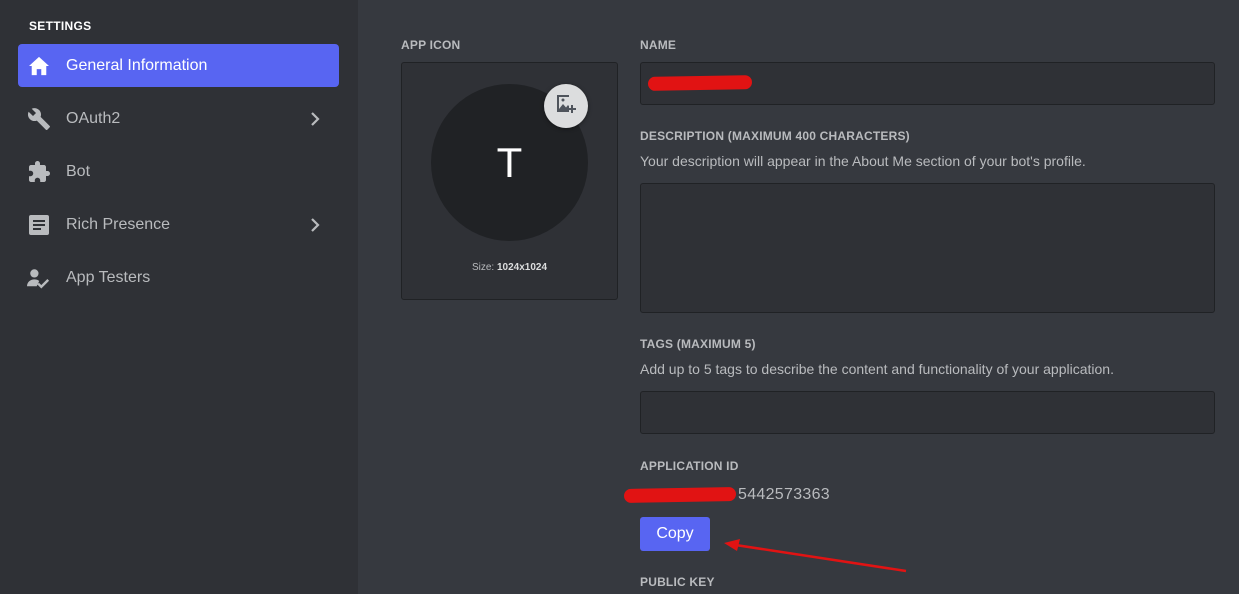 The image size is (1239, 594). I want to click on description-label: DESCRIPTION (MAXIMUM 400 CHARACTERS), so click(775, 136).